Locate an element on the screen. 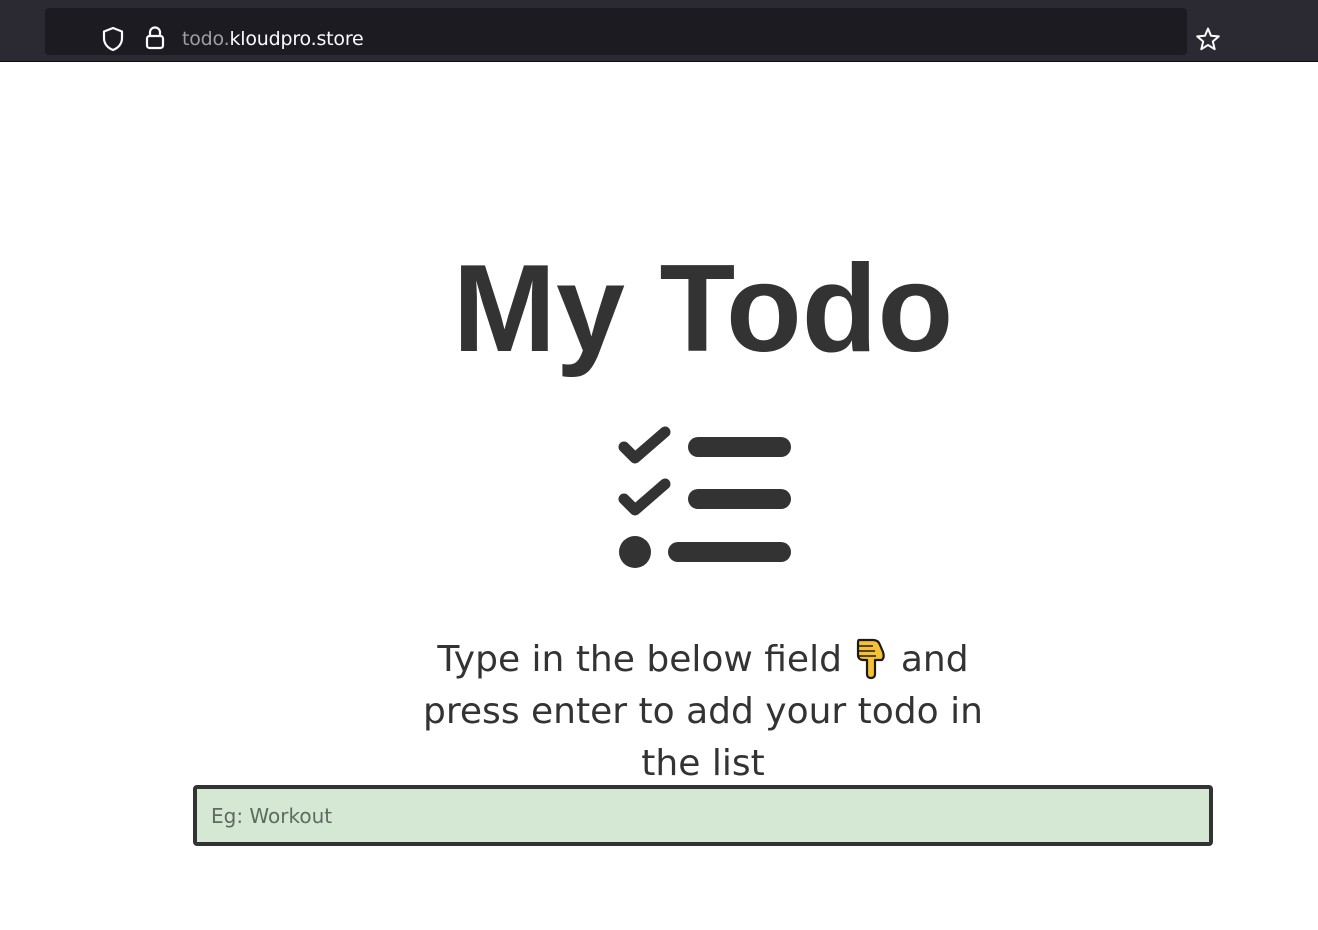 This screenshot has width=1318, height=930. pointing-down-emoji is located at coordinates (871, 658).